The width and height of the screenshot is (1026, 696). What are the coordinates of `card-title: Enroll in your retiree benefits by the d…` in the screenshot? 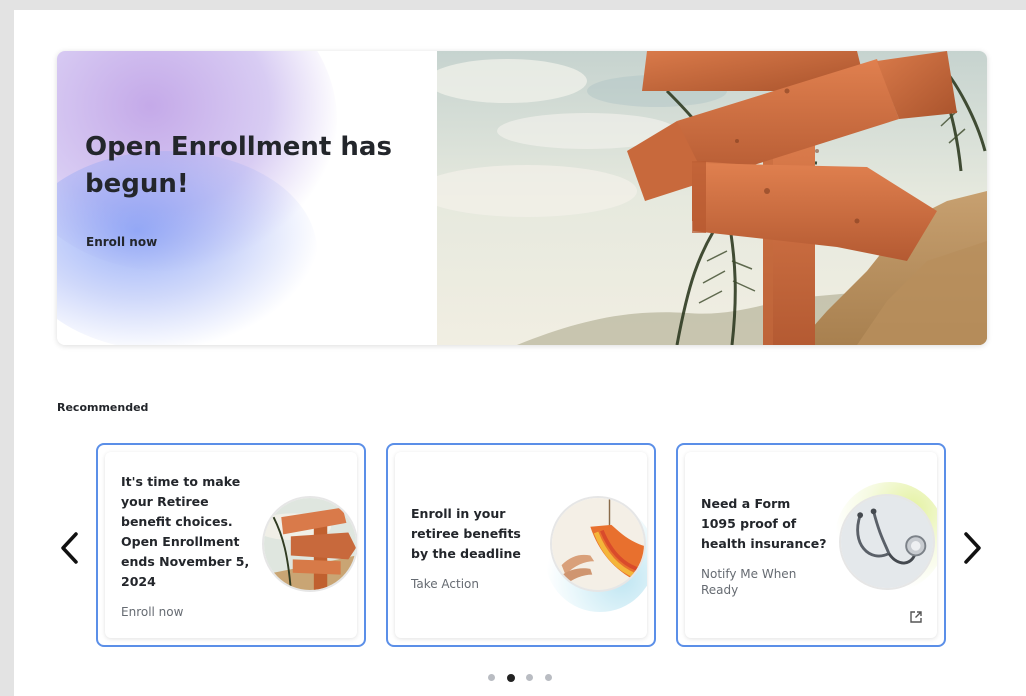 It's located at (466, 533).